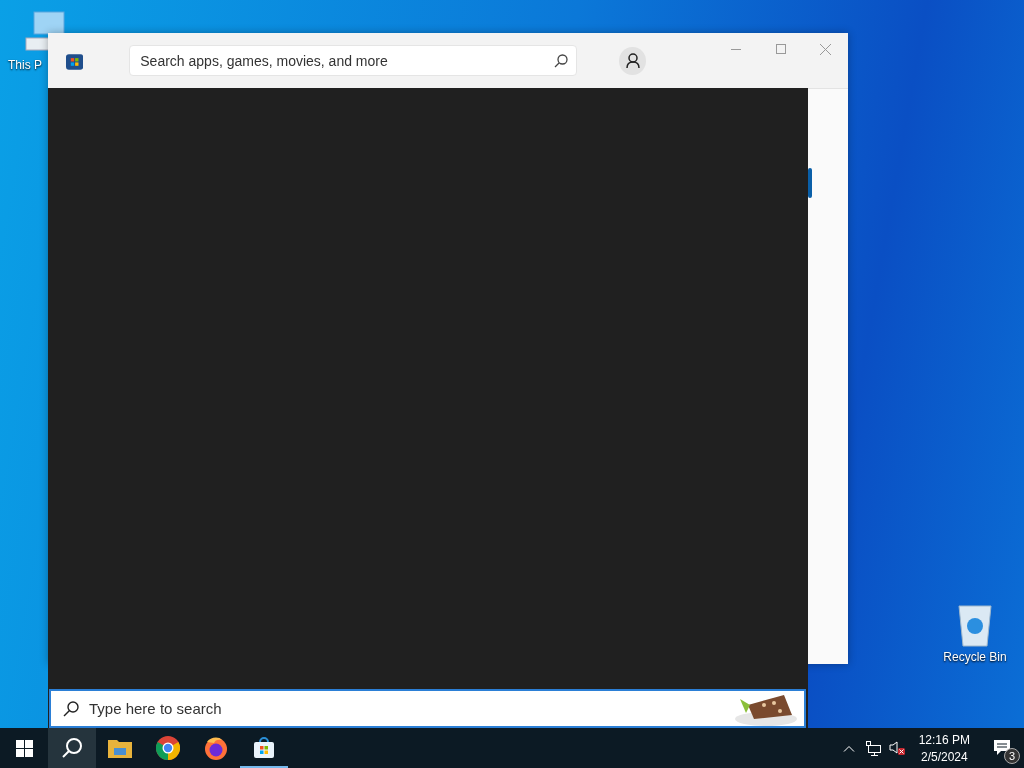 The image size is (1024, 768). I want to click on action-center-button: 3, so click(1002, 748).